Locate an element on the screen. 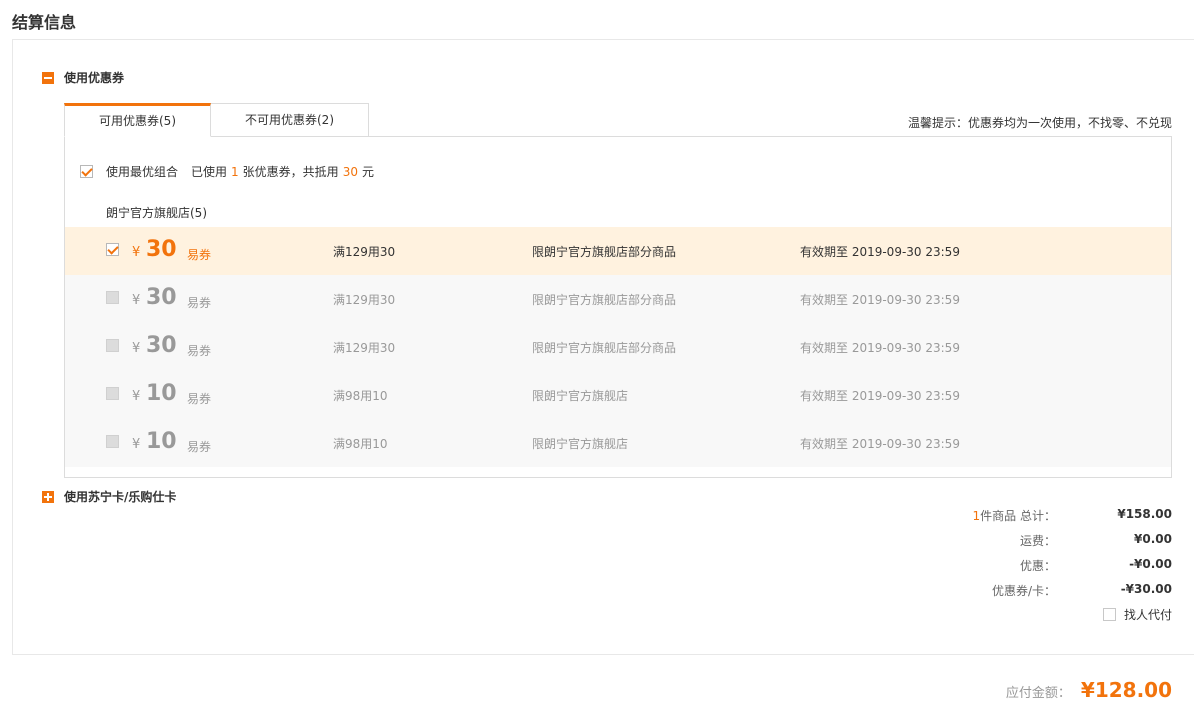 Image resolution: width=1194 pixels, height=707 pixels. coupon-section-label: 使用优惠券 is located at coordinates (94, 78).